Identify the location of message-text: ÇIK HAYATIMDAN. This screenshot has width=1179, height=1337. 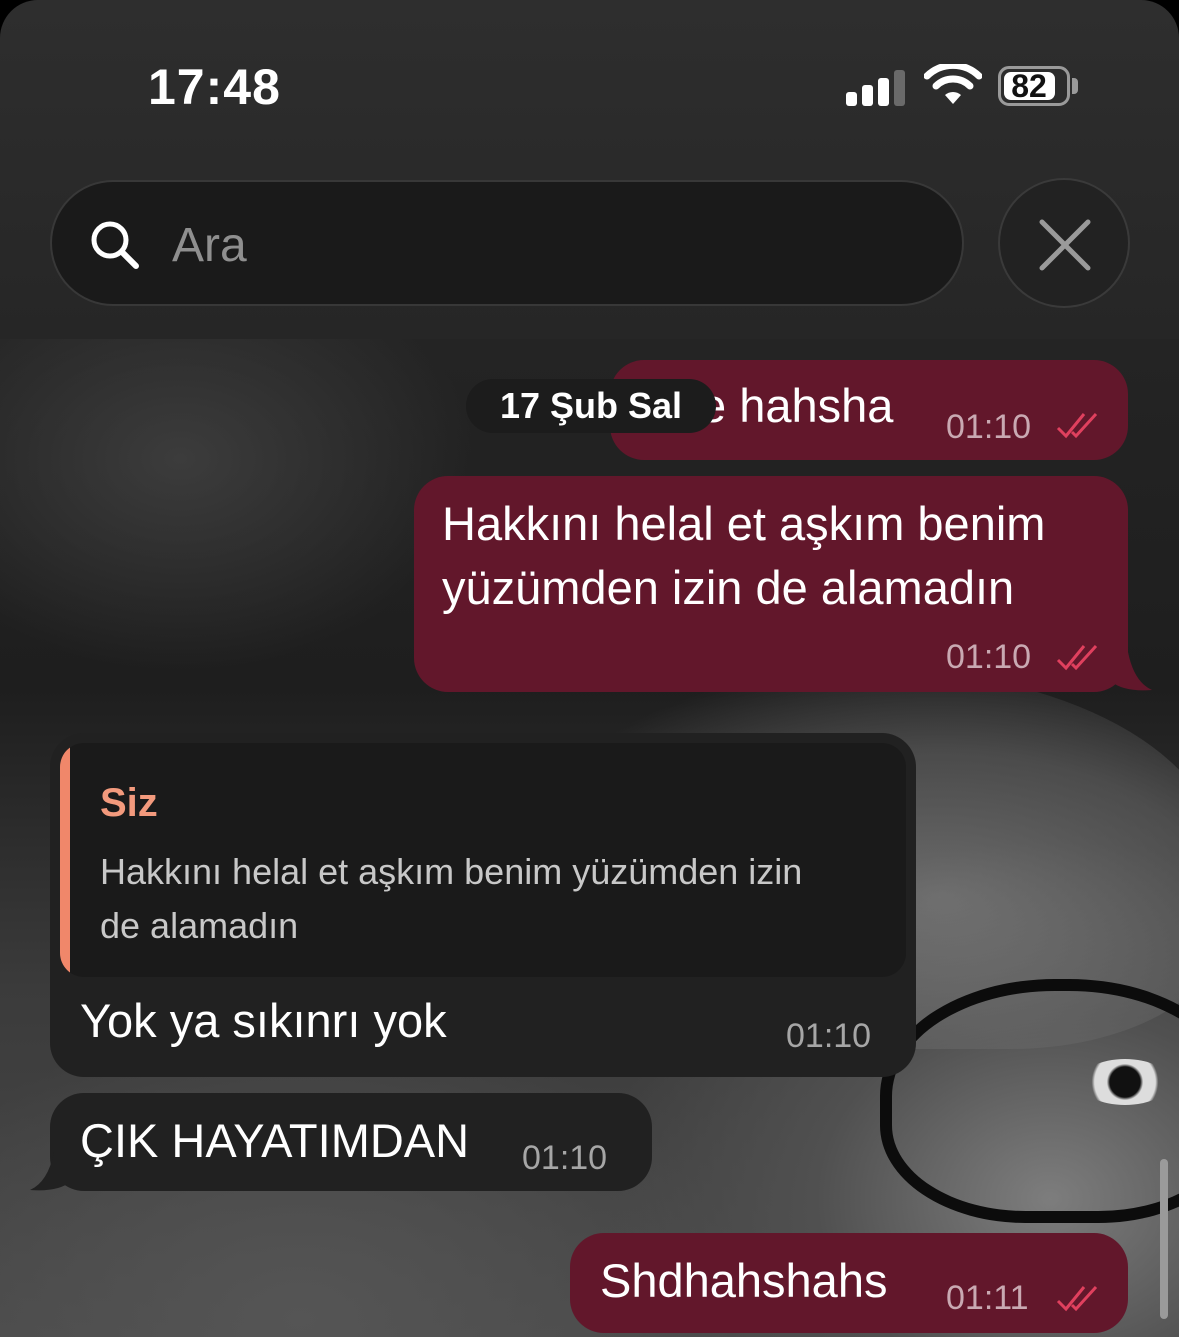
(275, 1140).